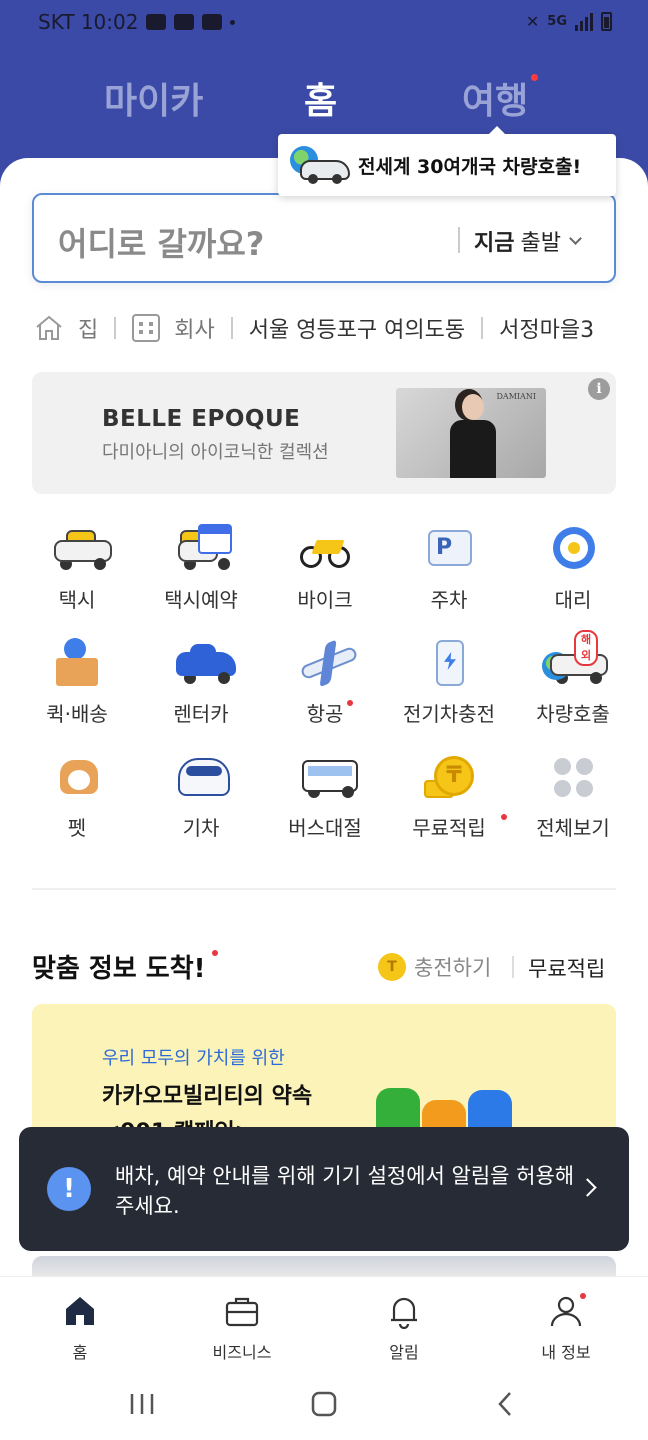 This screenshot has width=648, height=1440. I want to click on nav-business: 비즈니스, so click(242, 1328).